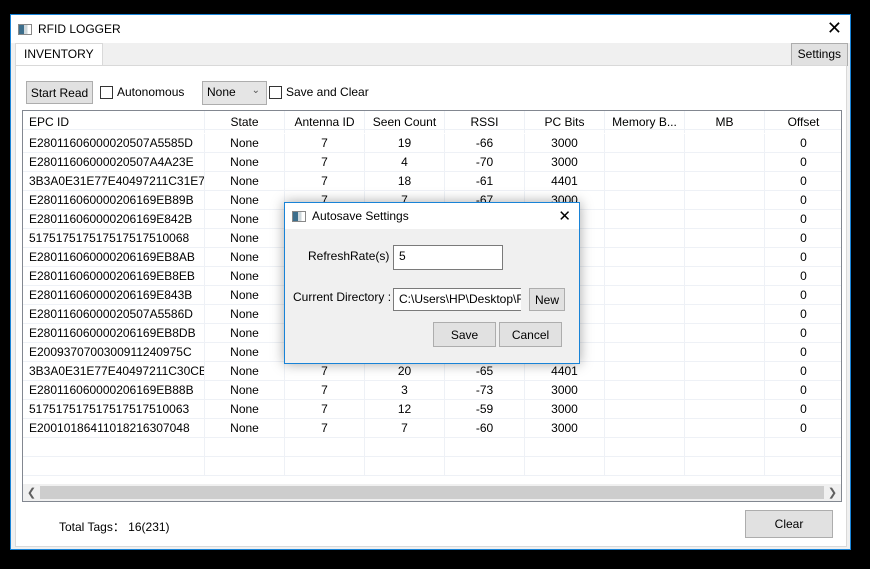  What do you see at coordinates (79, 29) in the screenshot?
I see `window-title: RFID LOGGER` at bounding box center [79, 29].